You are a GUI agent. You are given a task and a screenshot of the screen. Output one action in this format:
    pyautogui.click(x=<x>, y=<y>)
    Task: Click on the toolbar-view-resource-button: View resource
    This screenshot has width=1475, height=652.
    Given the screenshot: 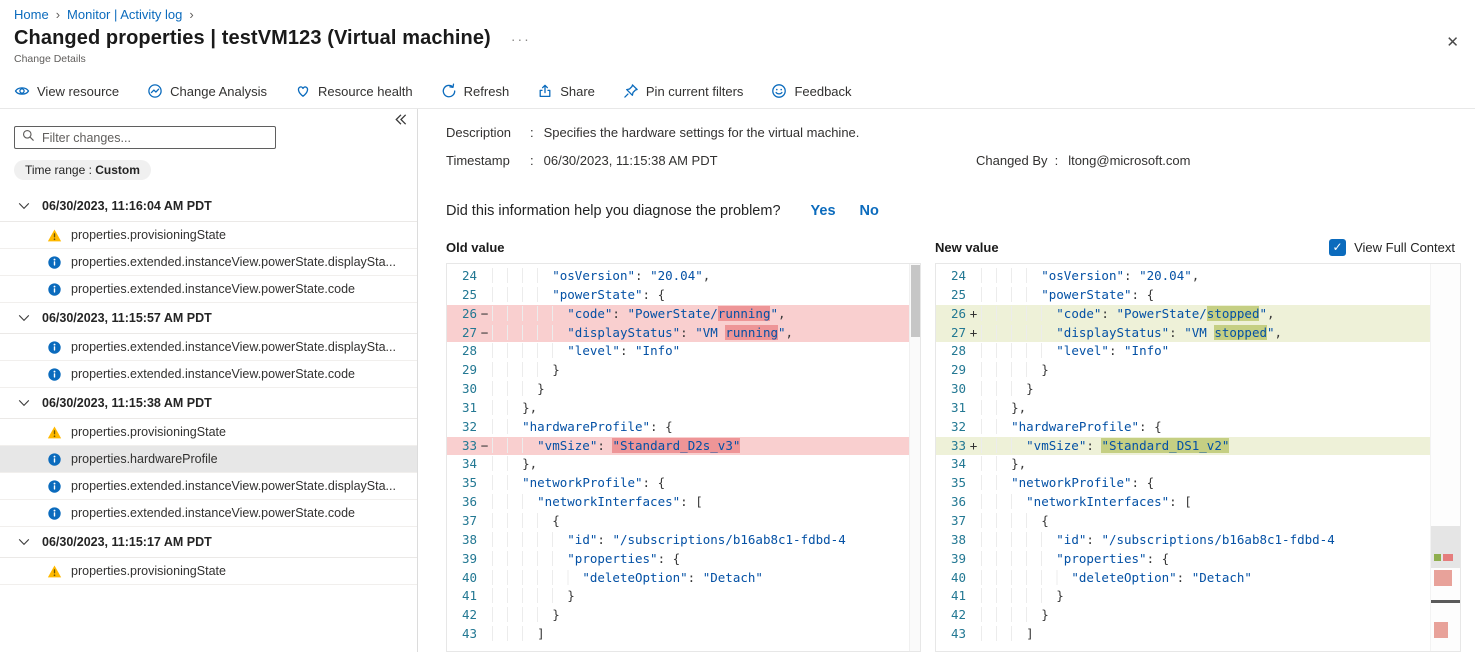 What is the action you would take?
    pyautogui.click(x=66, y=91)
    